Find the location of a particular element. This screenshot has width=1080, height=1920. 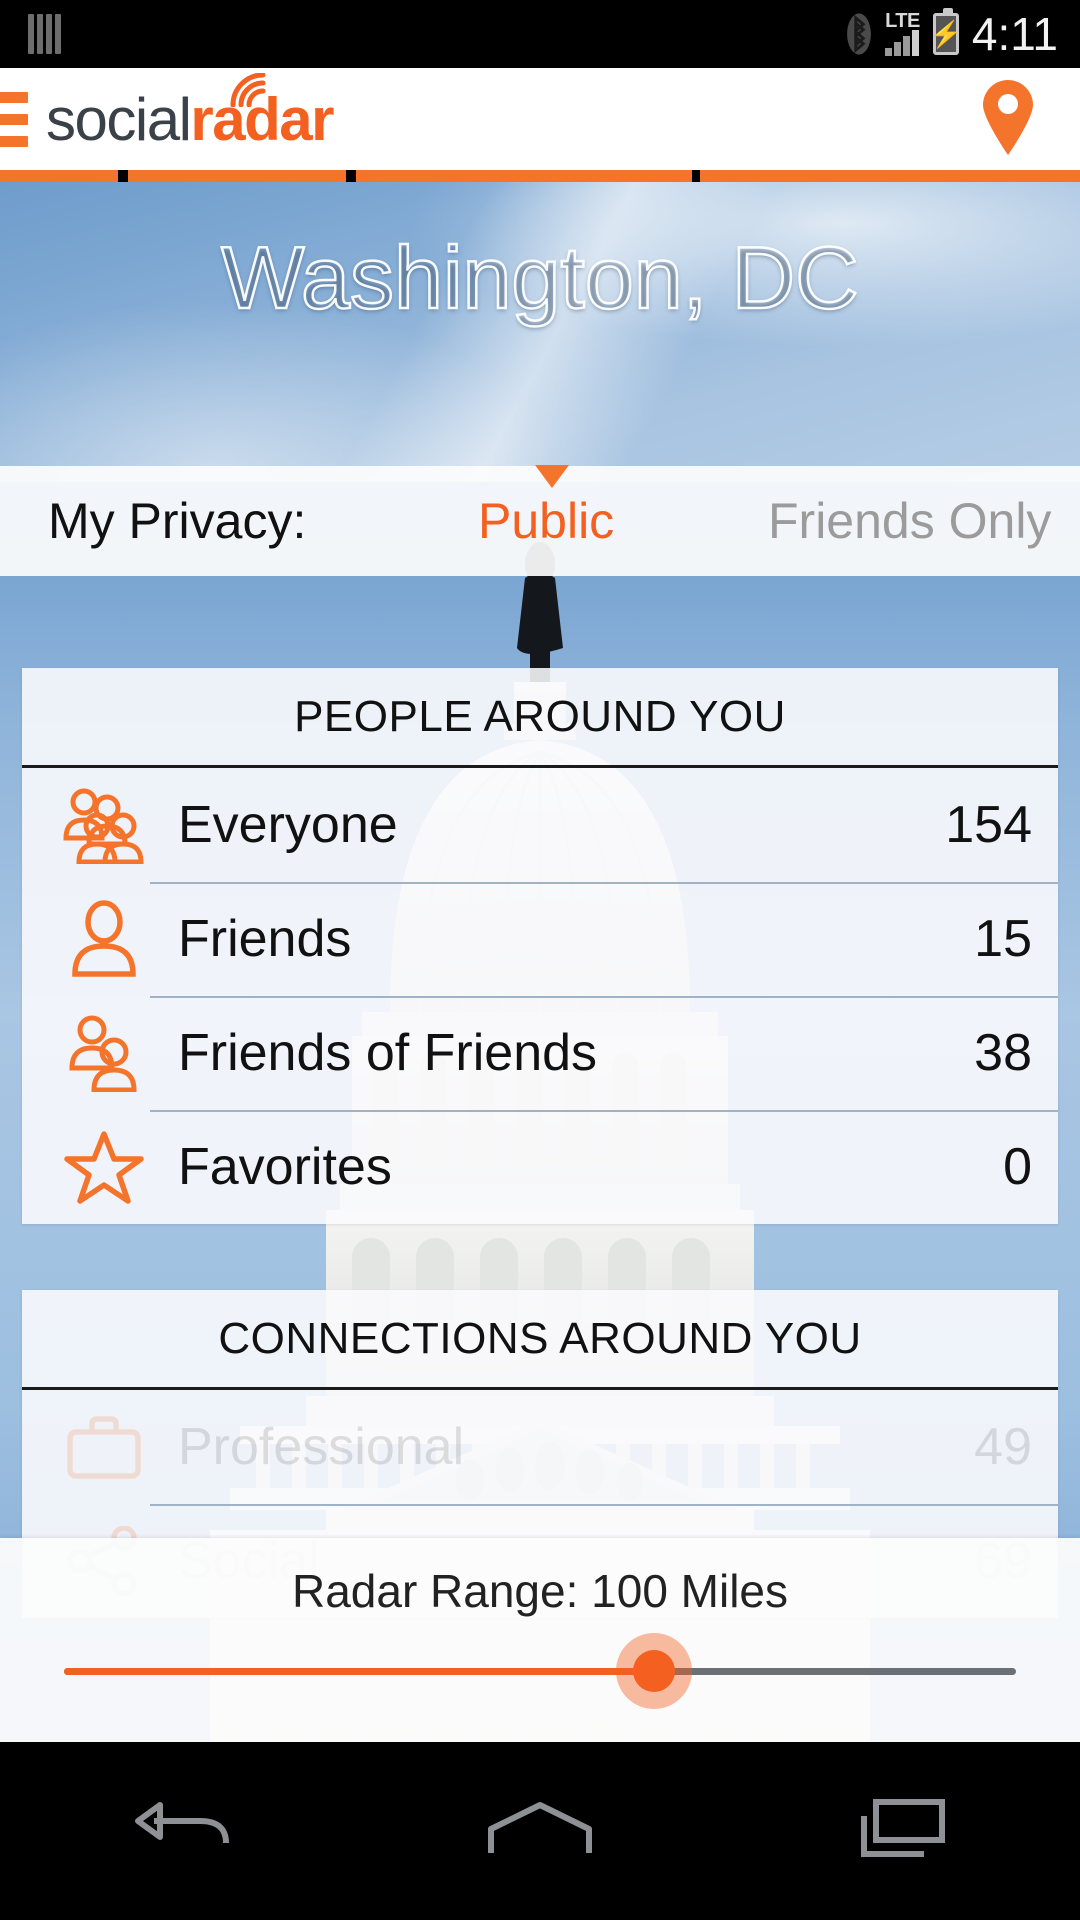

privacy-selector-bar: My Privacy: Public Friends Only is located at coordinates (540, 520).